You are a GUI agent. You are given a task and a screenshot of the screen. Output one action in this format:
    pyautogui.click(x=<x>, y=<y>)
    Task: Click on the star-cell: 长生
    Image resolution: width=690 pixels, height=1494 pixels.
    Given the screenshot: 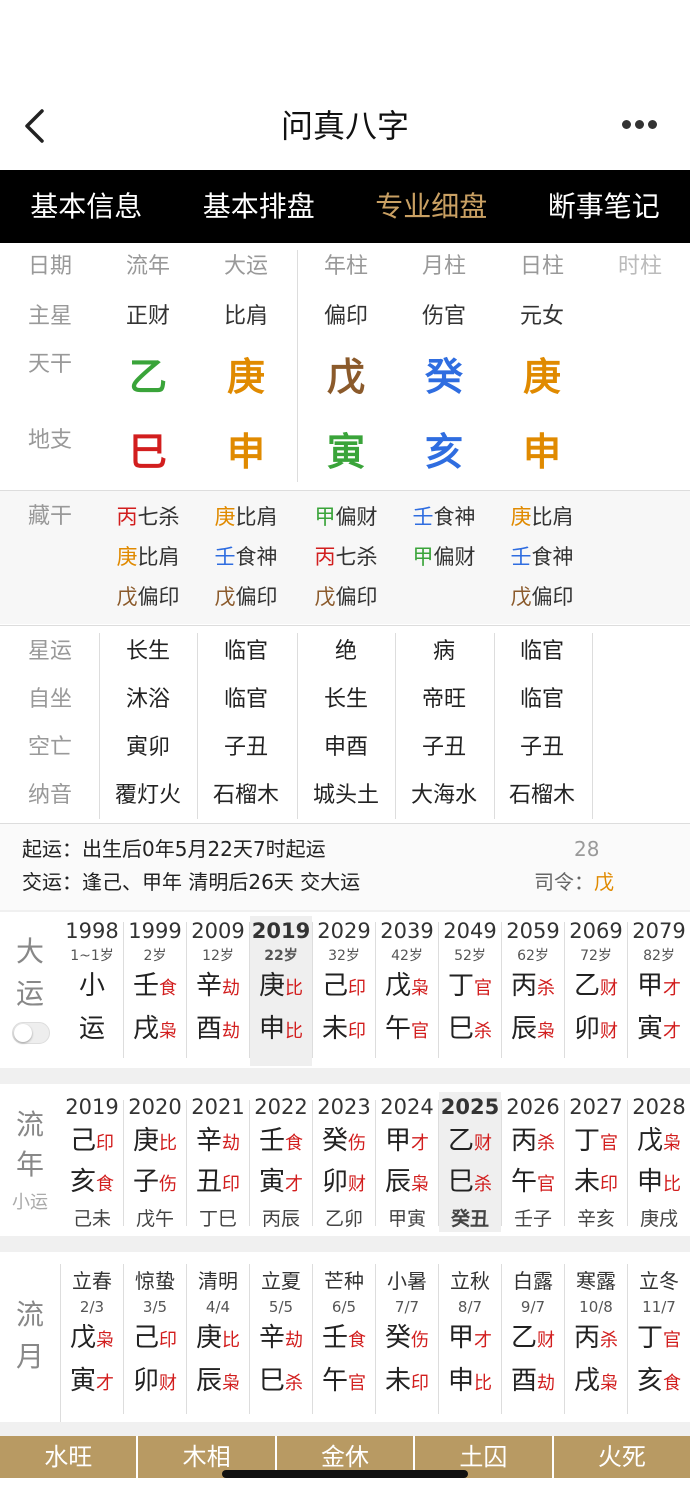 What is the action you would take?
    pyautogui.click(x=345, y=699)
    